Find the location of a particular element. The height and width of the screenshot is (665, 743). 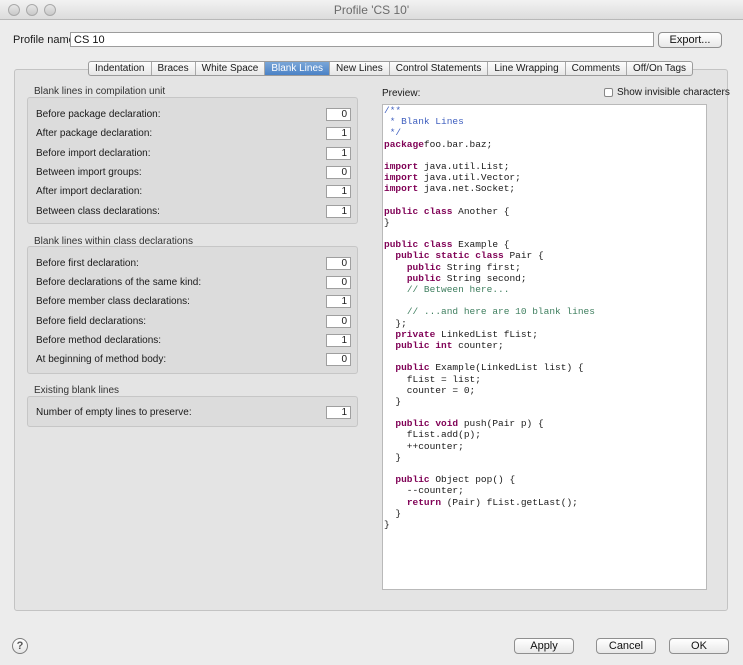

code-line: fList.add(p); is located at coordinates (545, 434).